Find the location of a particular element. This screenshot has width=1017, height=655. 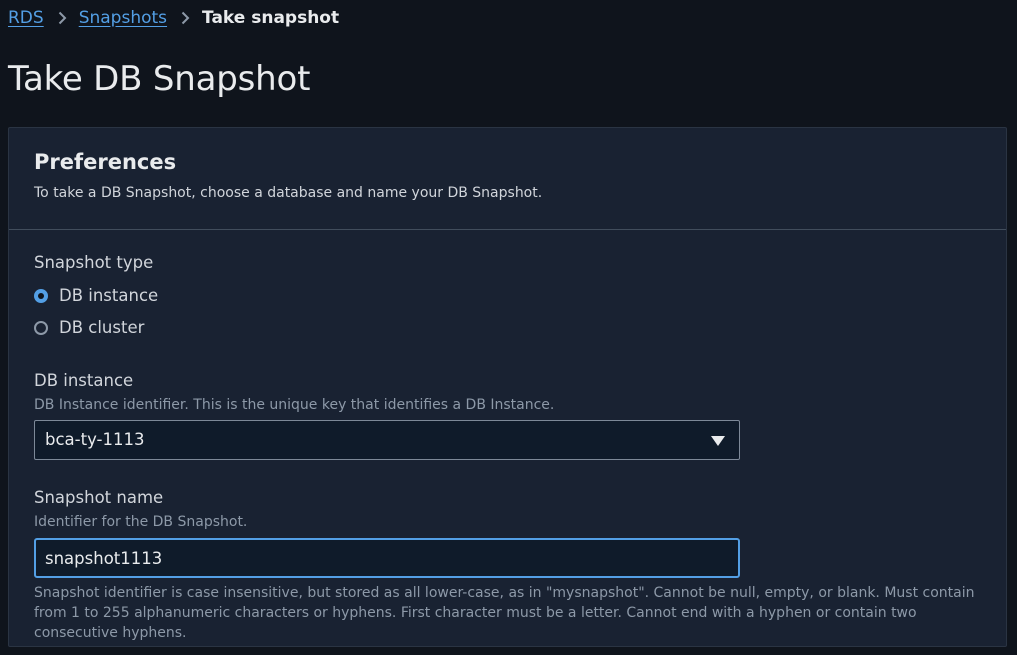

breadcrumb-rds-link: RDS is located at coordinates (26, 18).